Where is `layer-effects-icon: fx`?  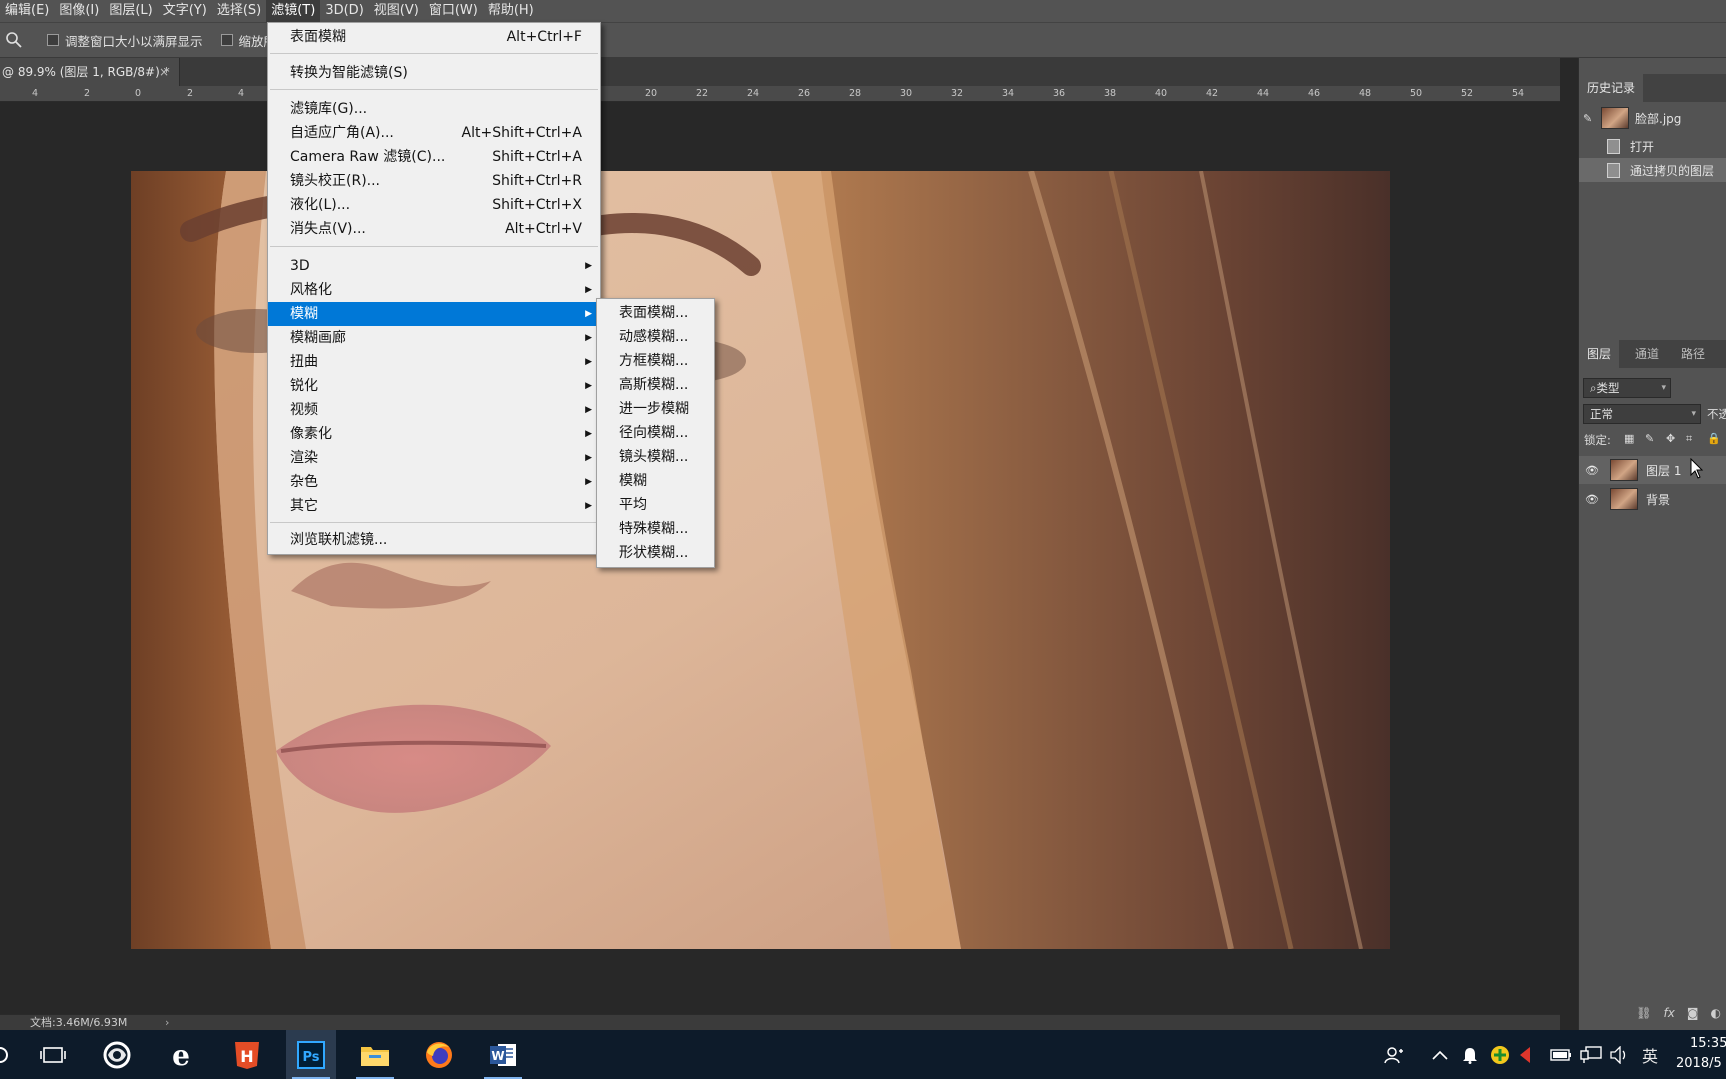
layer-effects-icon: fx is located at coordinates (1669, 1013).